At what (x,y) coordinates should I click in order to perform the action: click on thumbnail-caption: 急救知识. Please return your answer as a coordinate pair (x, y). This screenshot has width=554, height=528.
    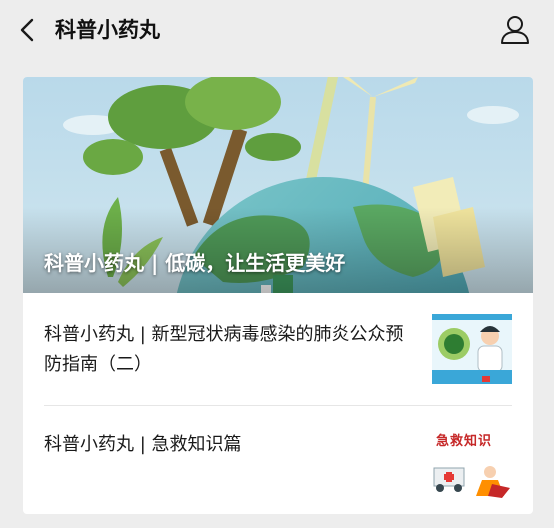
    Looking at the image, I should click on (464, 441).